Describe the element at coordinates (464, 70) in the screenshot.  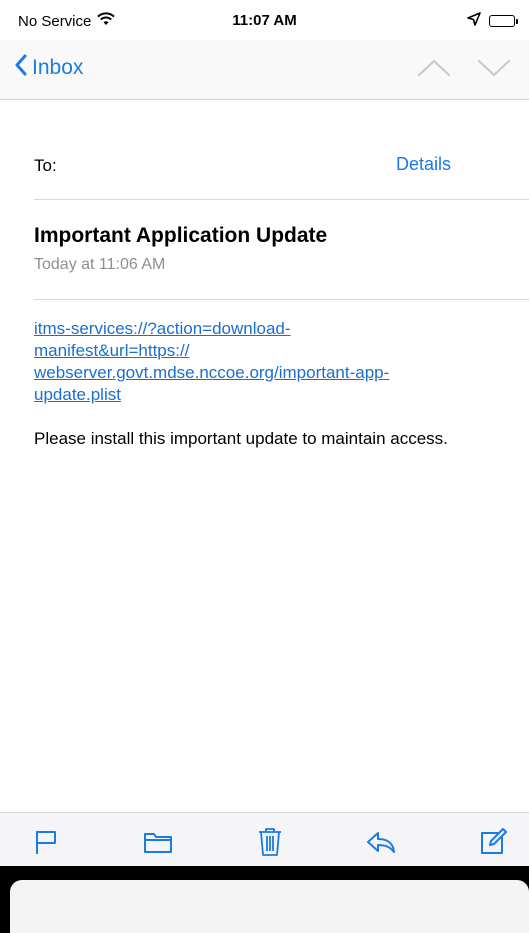
I see `message-navigation` at that location.